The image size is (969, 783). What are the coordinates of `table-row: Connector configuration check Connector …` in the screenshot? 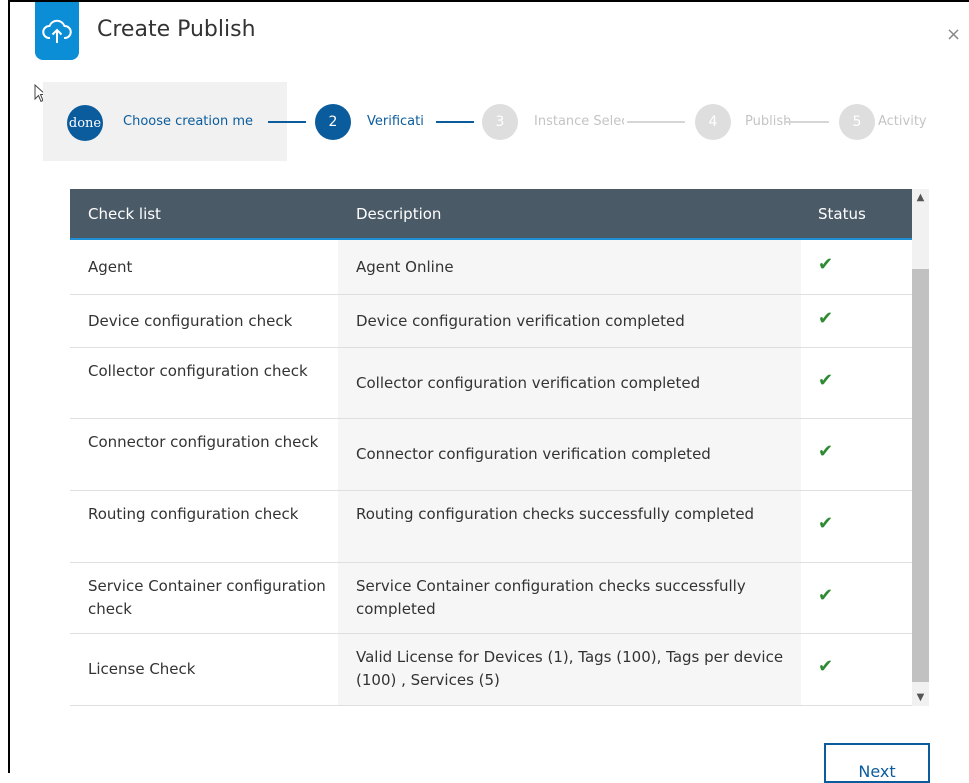 It's located at (491, 455).